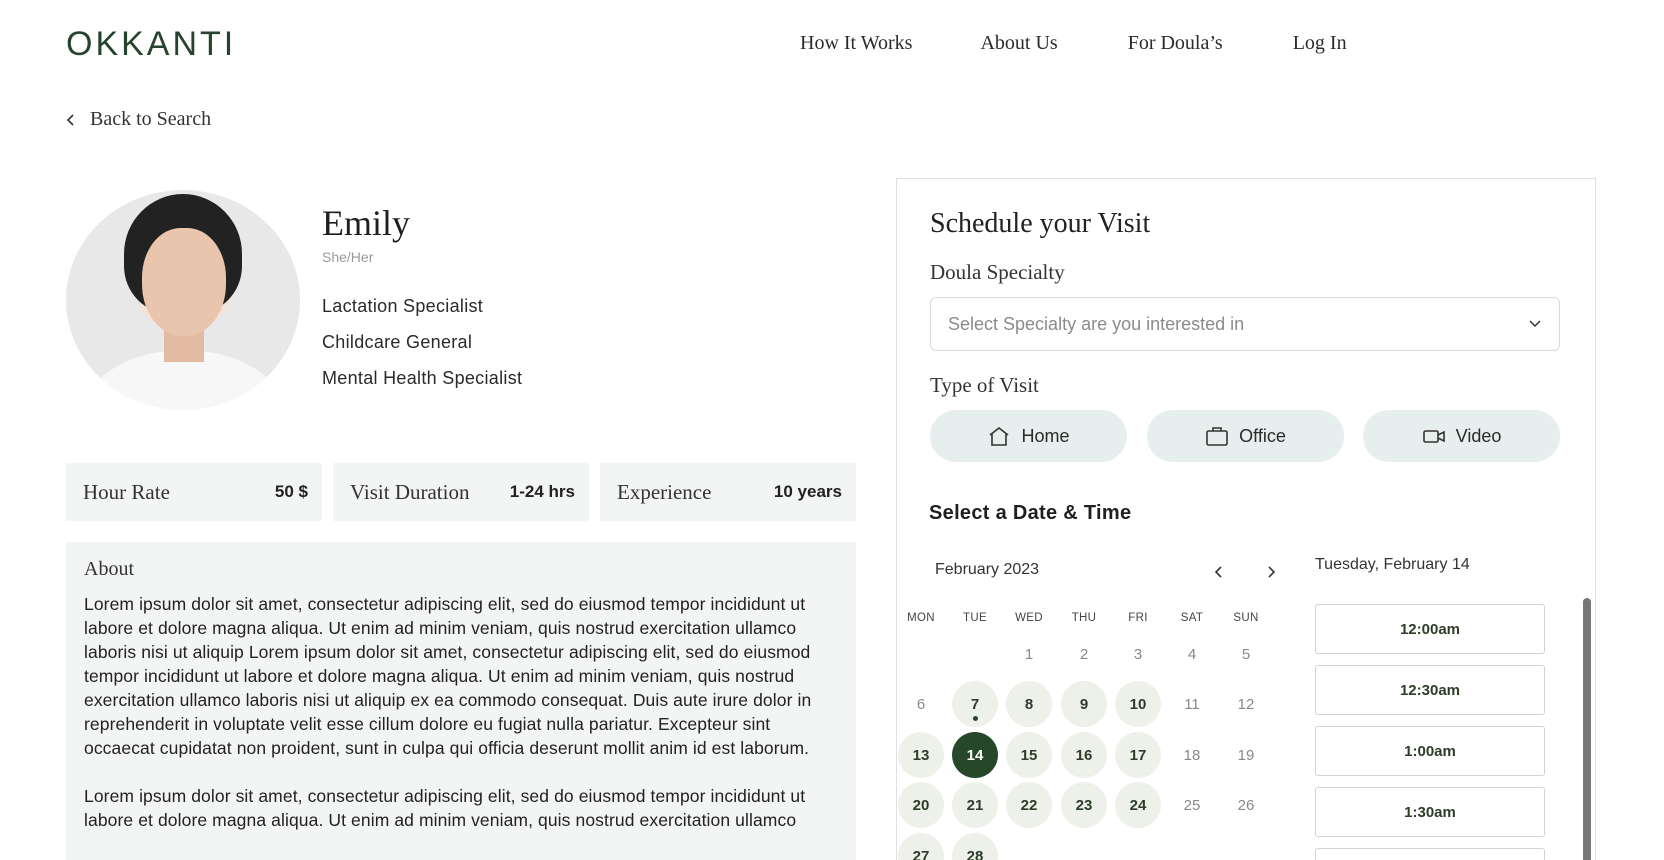 This screenshot has width=1664, height=860. Describe the element at coordinates (194, 492) in the screenshot. I see `stat-hour-rate: Hour Rate 50 $` at that location.